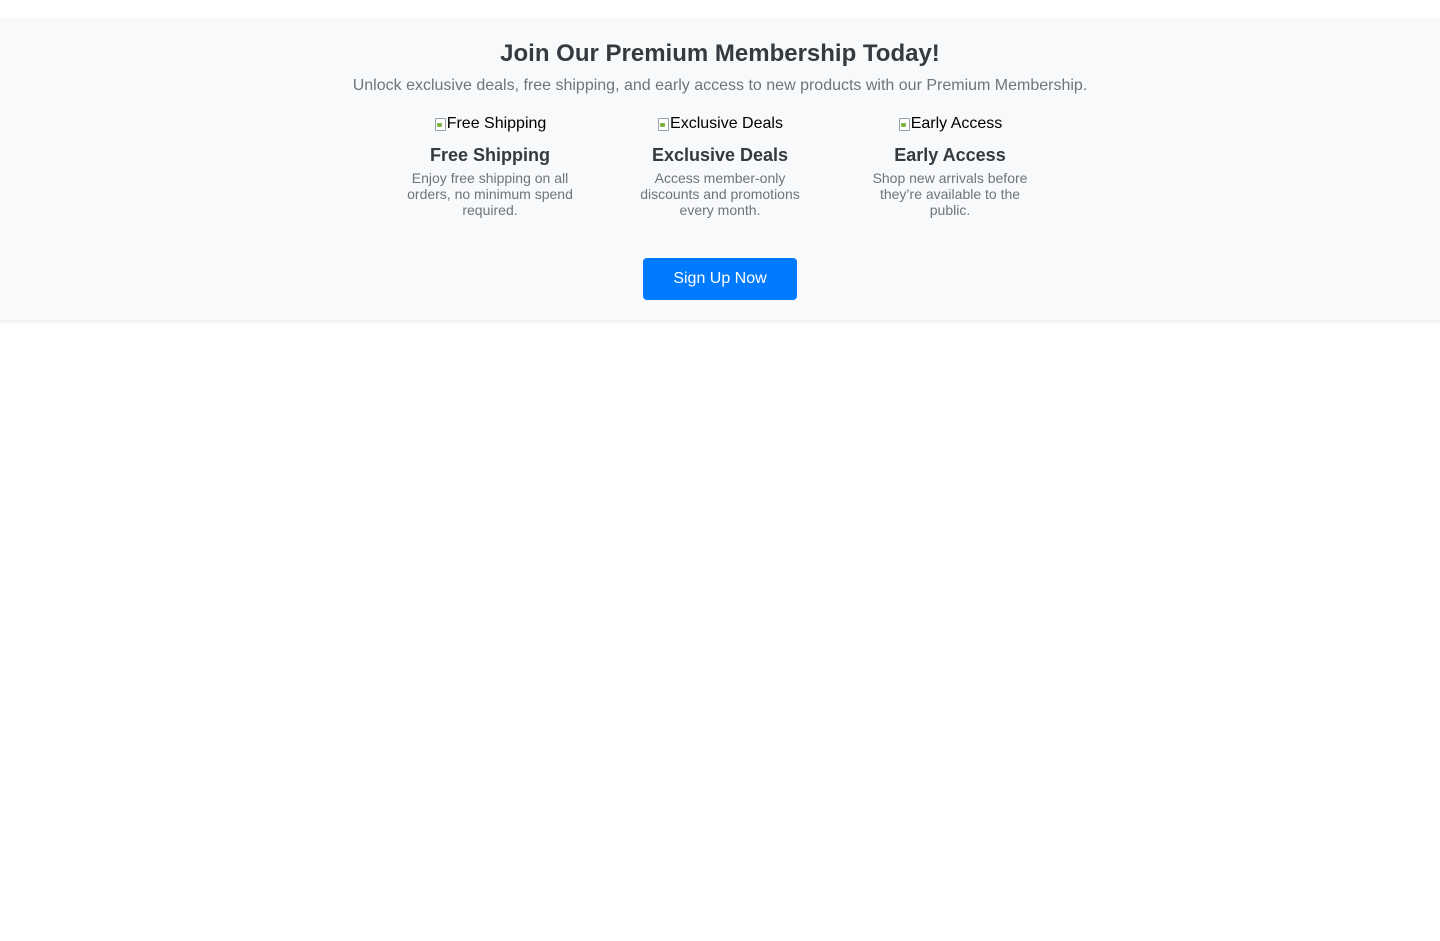 Image resolution: width=1440 pixels, height=941 pixels. What do you see at coordinates (726, 123) in the screenshot?
I see `benefit-image-alt: Exclusive Deals` at bounding box center [726, 123].